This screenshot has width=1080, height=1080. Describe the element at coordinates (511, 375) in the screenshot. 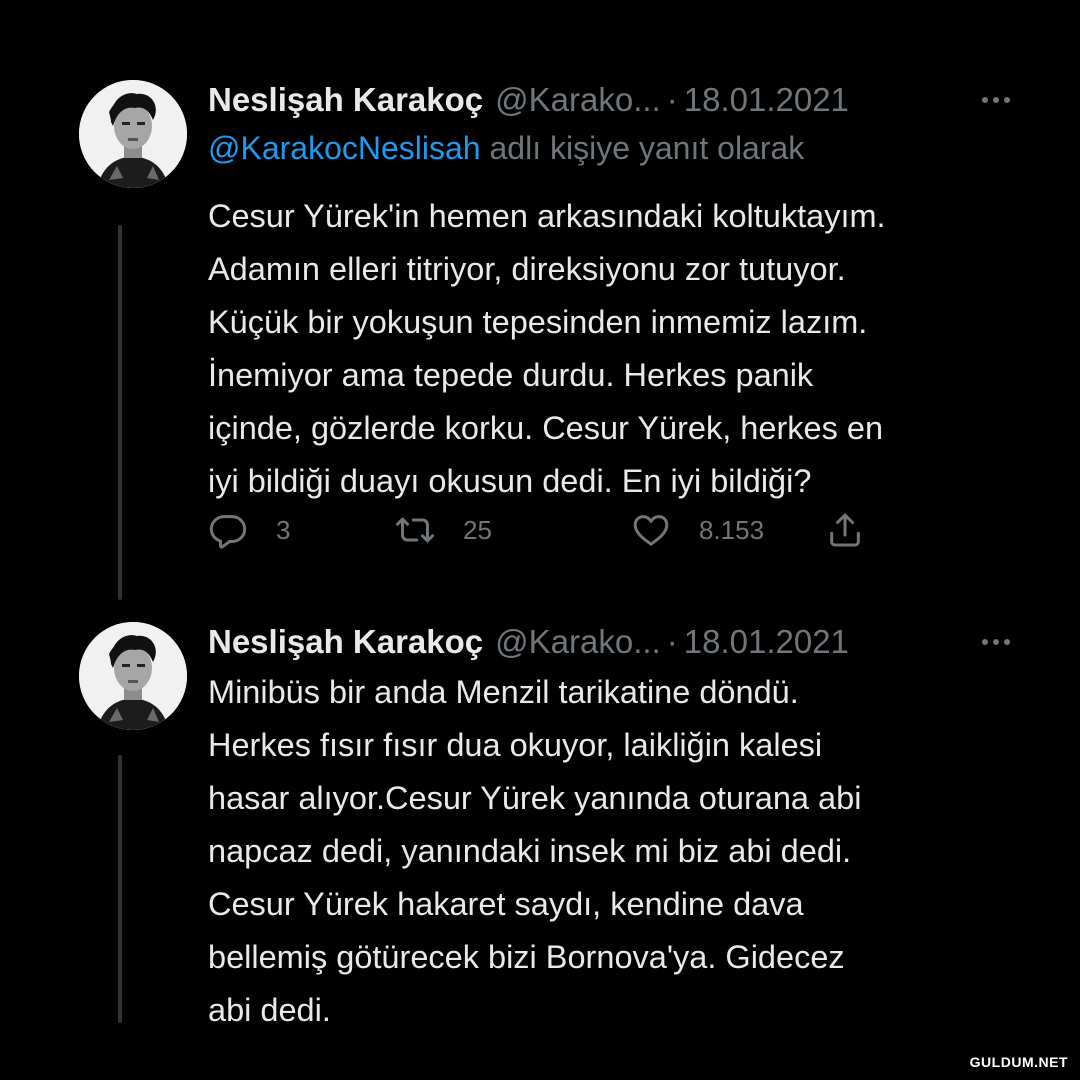

I see `tweet-text-line: İnemiyor ama tepede durdu. Herkes panik` at that location.